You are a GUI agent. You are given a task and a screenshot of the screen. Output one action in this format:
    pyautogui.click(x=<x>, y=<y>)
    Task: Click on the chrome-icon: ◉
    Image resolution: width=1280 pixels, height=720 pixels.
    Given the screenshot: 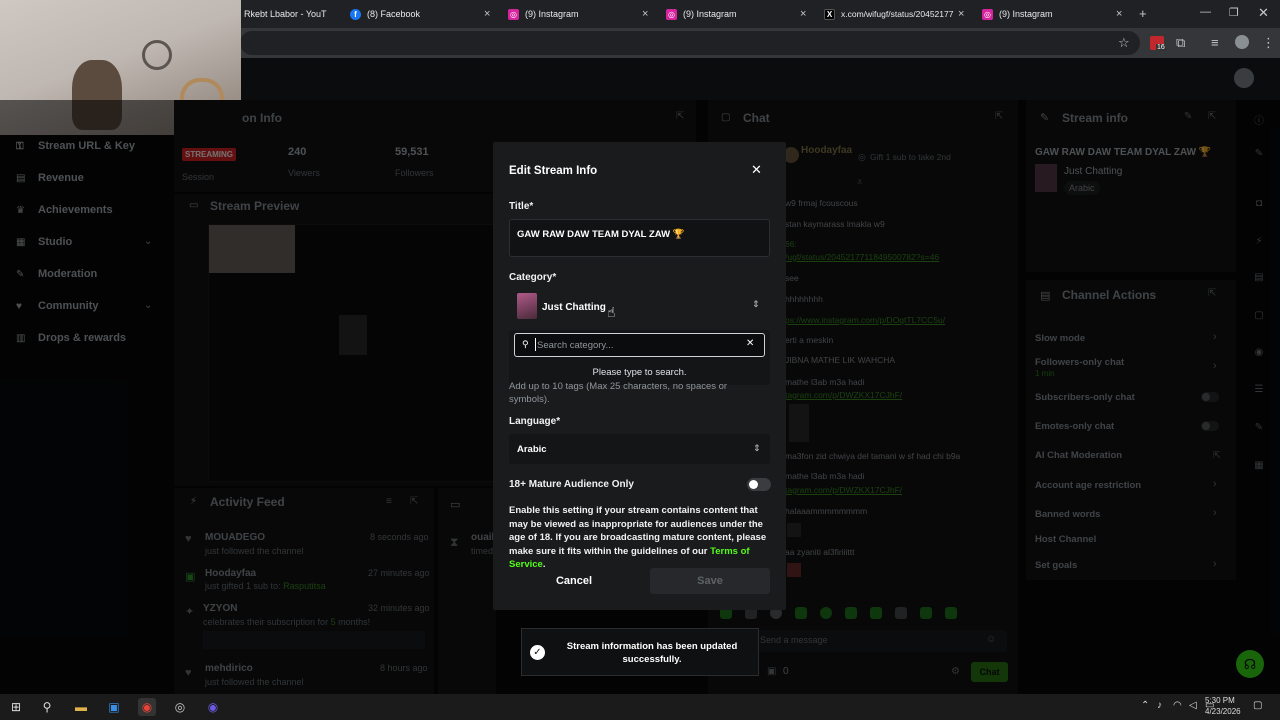 What is the action you would take?
    pyautogui.click(x=147, y=707)
    